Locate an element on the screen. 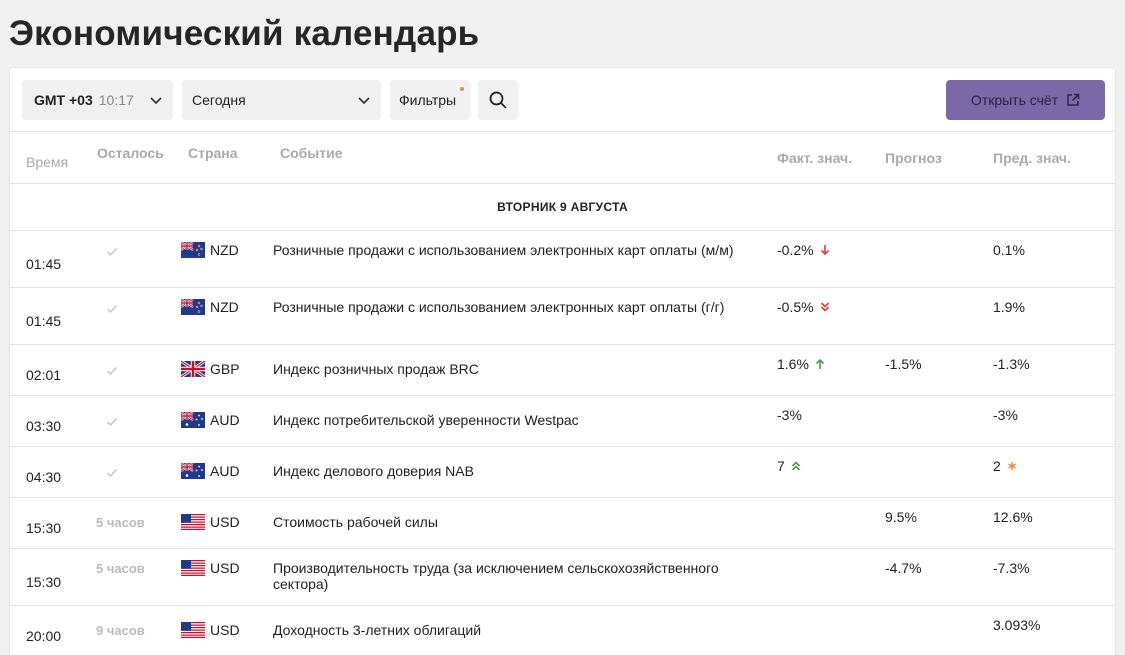  table-row: 04:30 AUD Индекс делового доверия NAB 7 2 is located at coordinates (562, 472).